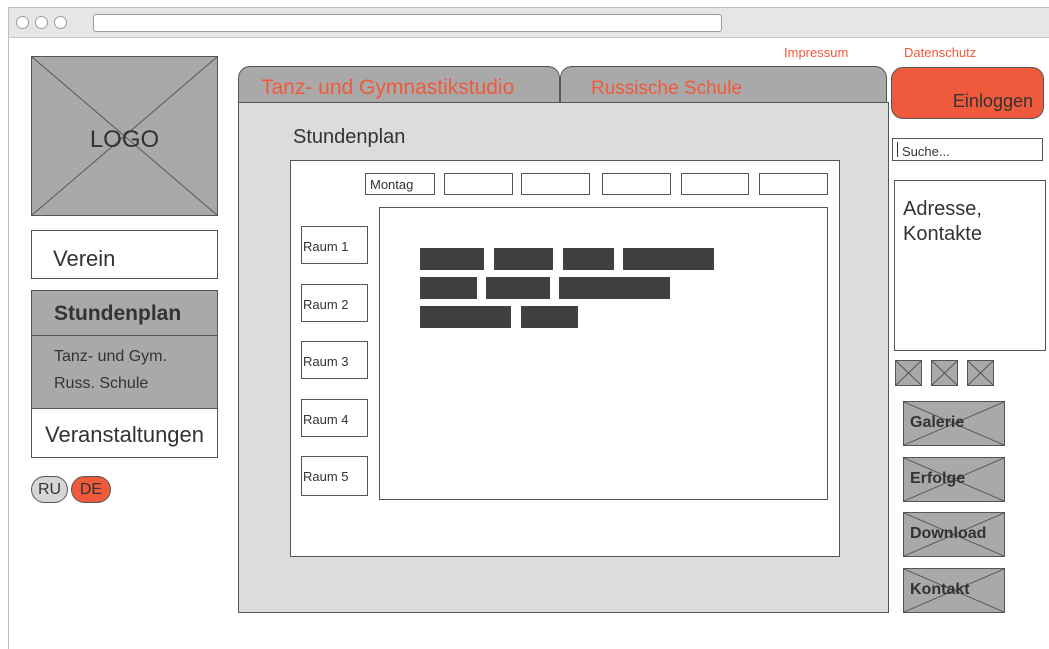 This screenshot has height=649, width=1049. What do you see at coordinates (938, 478) in the screenshot?
I see `nav-erfolge-label: Erfolge` at bounding box center [938, 478].